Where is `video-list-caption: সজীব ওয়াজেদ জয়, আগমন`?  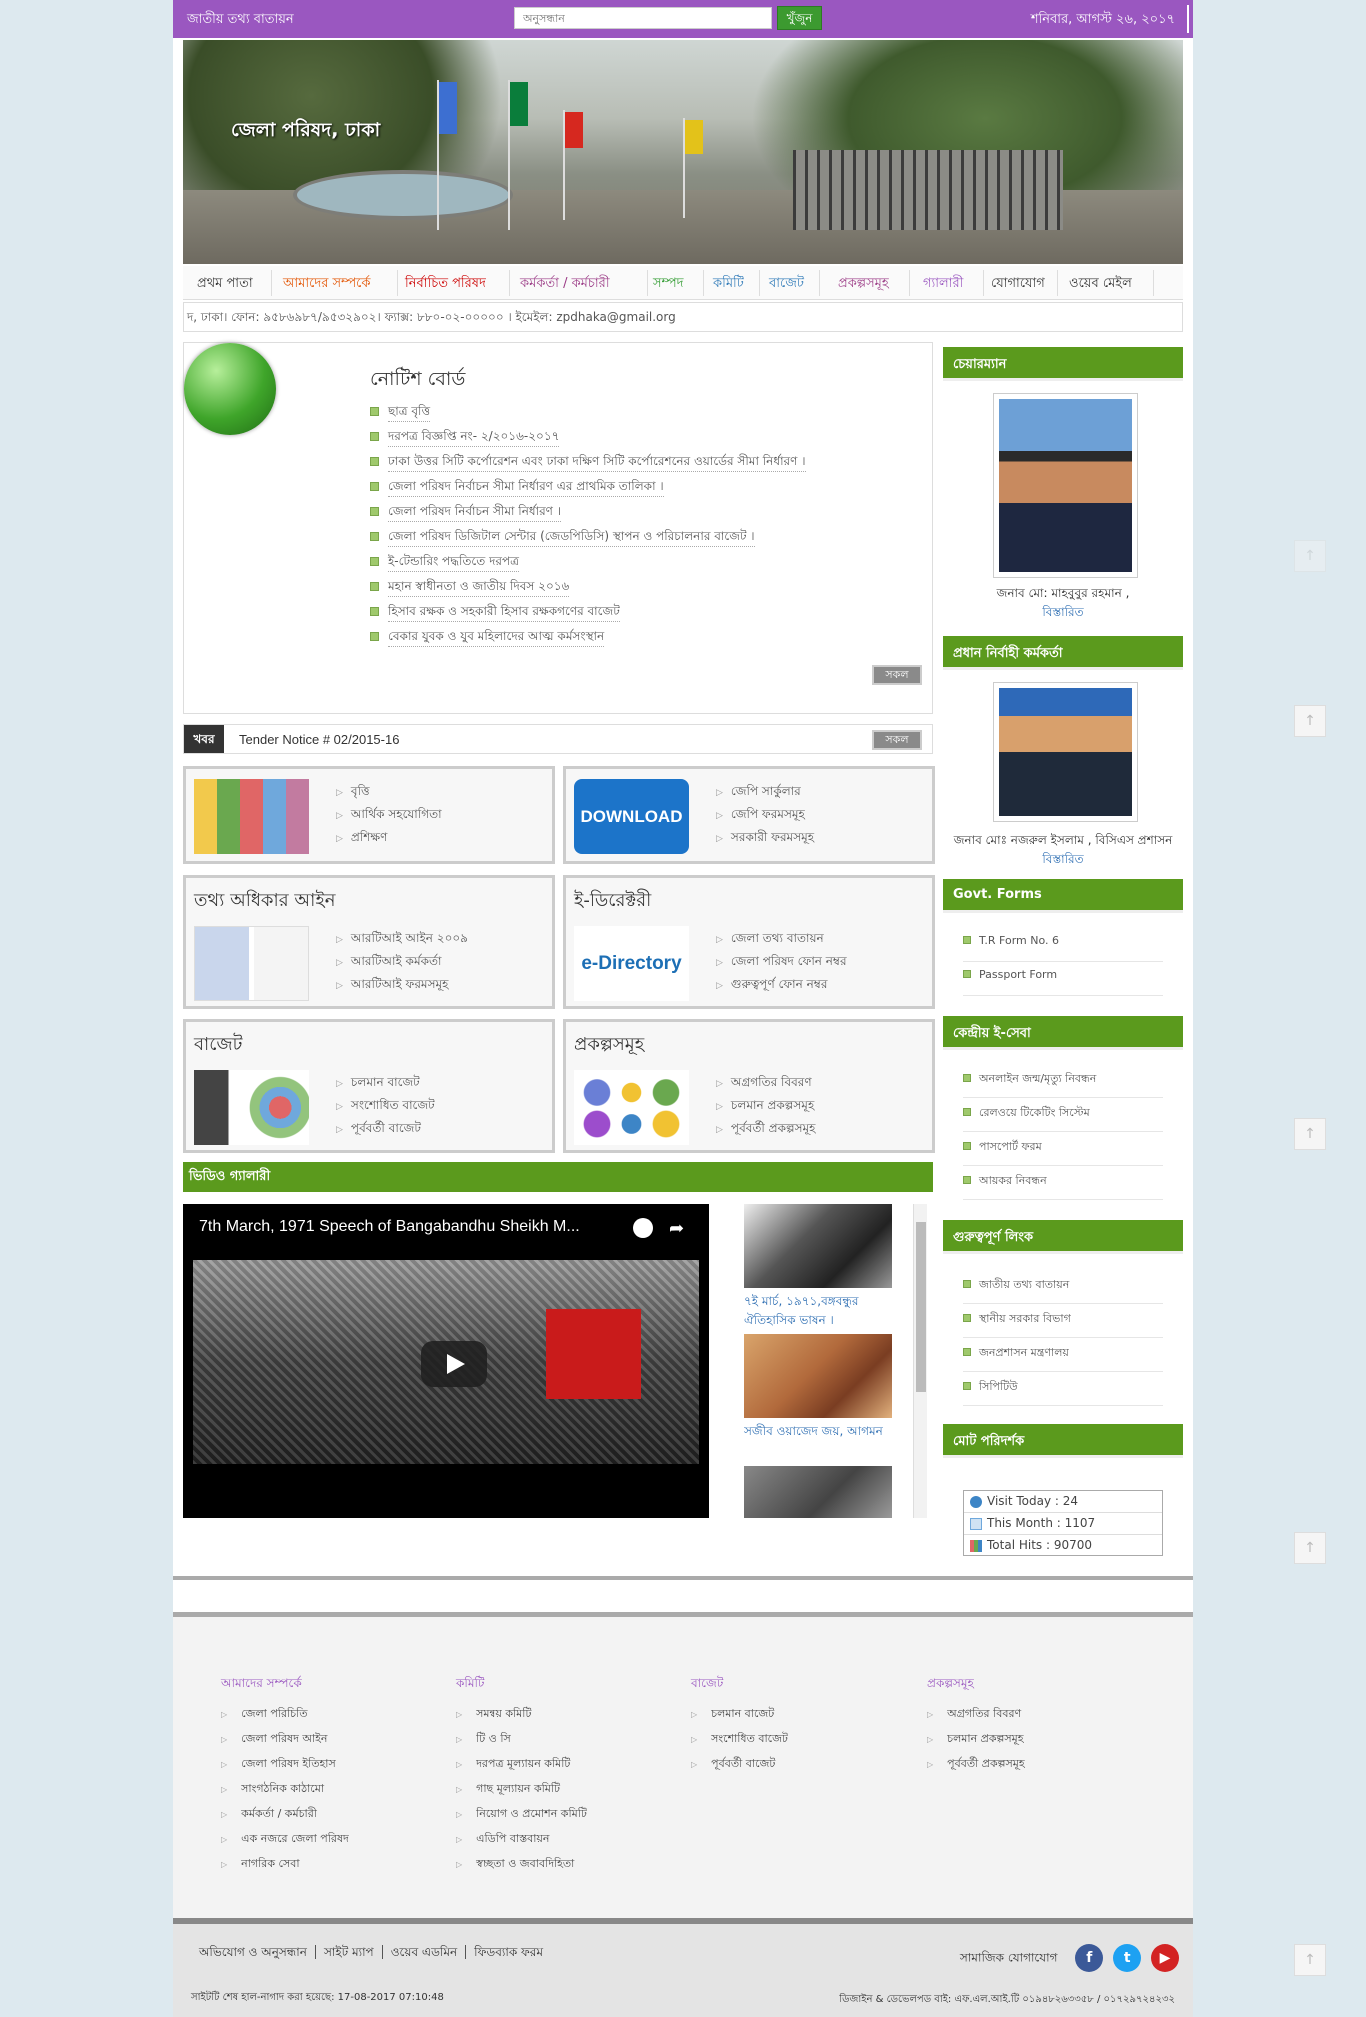
video-list-caption: সজীব ওয়াজেদ জয়, আগমন is located at coordinates (819, 1431).